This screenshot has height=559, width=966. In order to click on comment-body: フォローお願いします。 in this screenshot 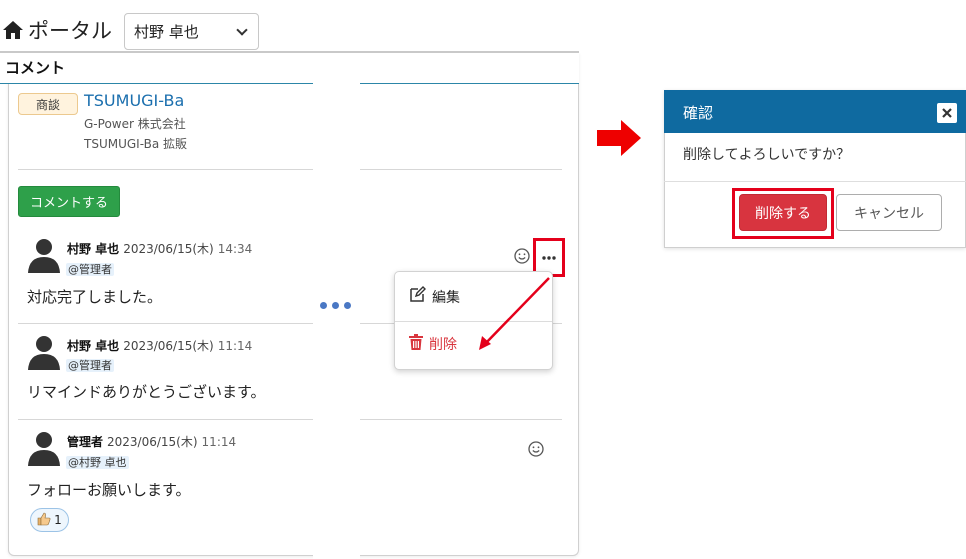, I will do `click(109, 490)`.